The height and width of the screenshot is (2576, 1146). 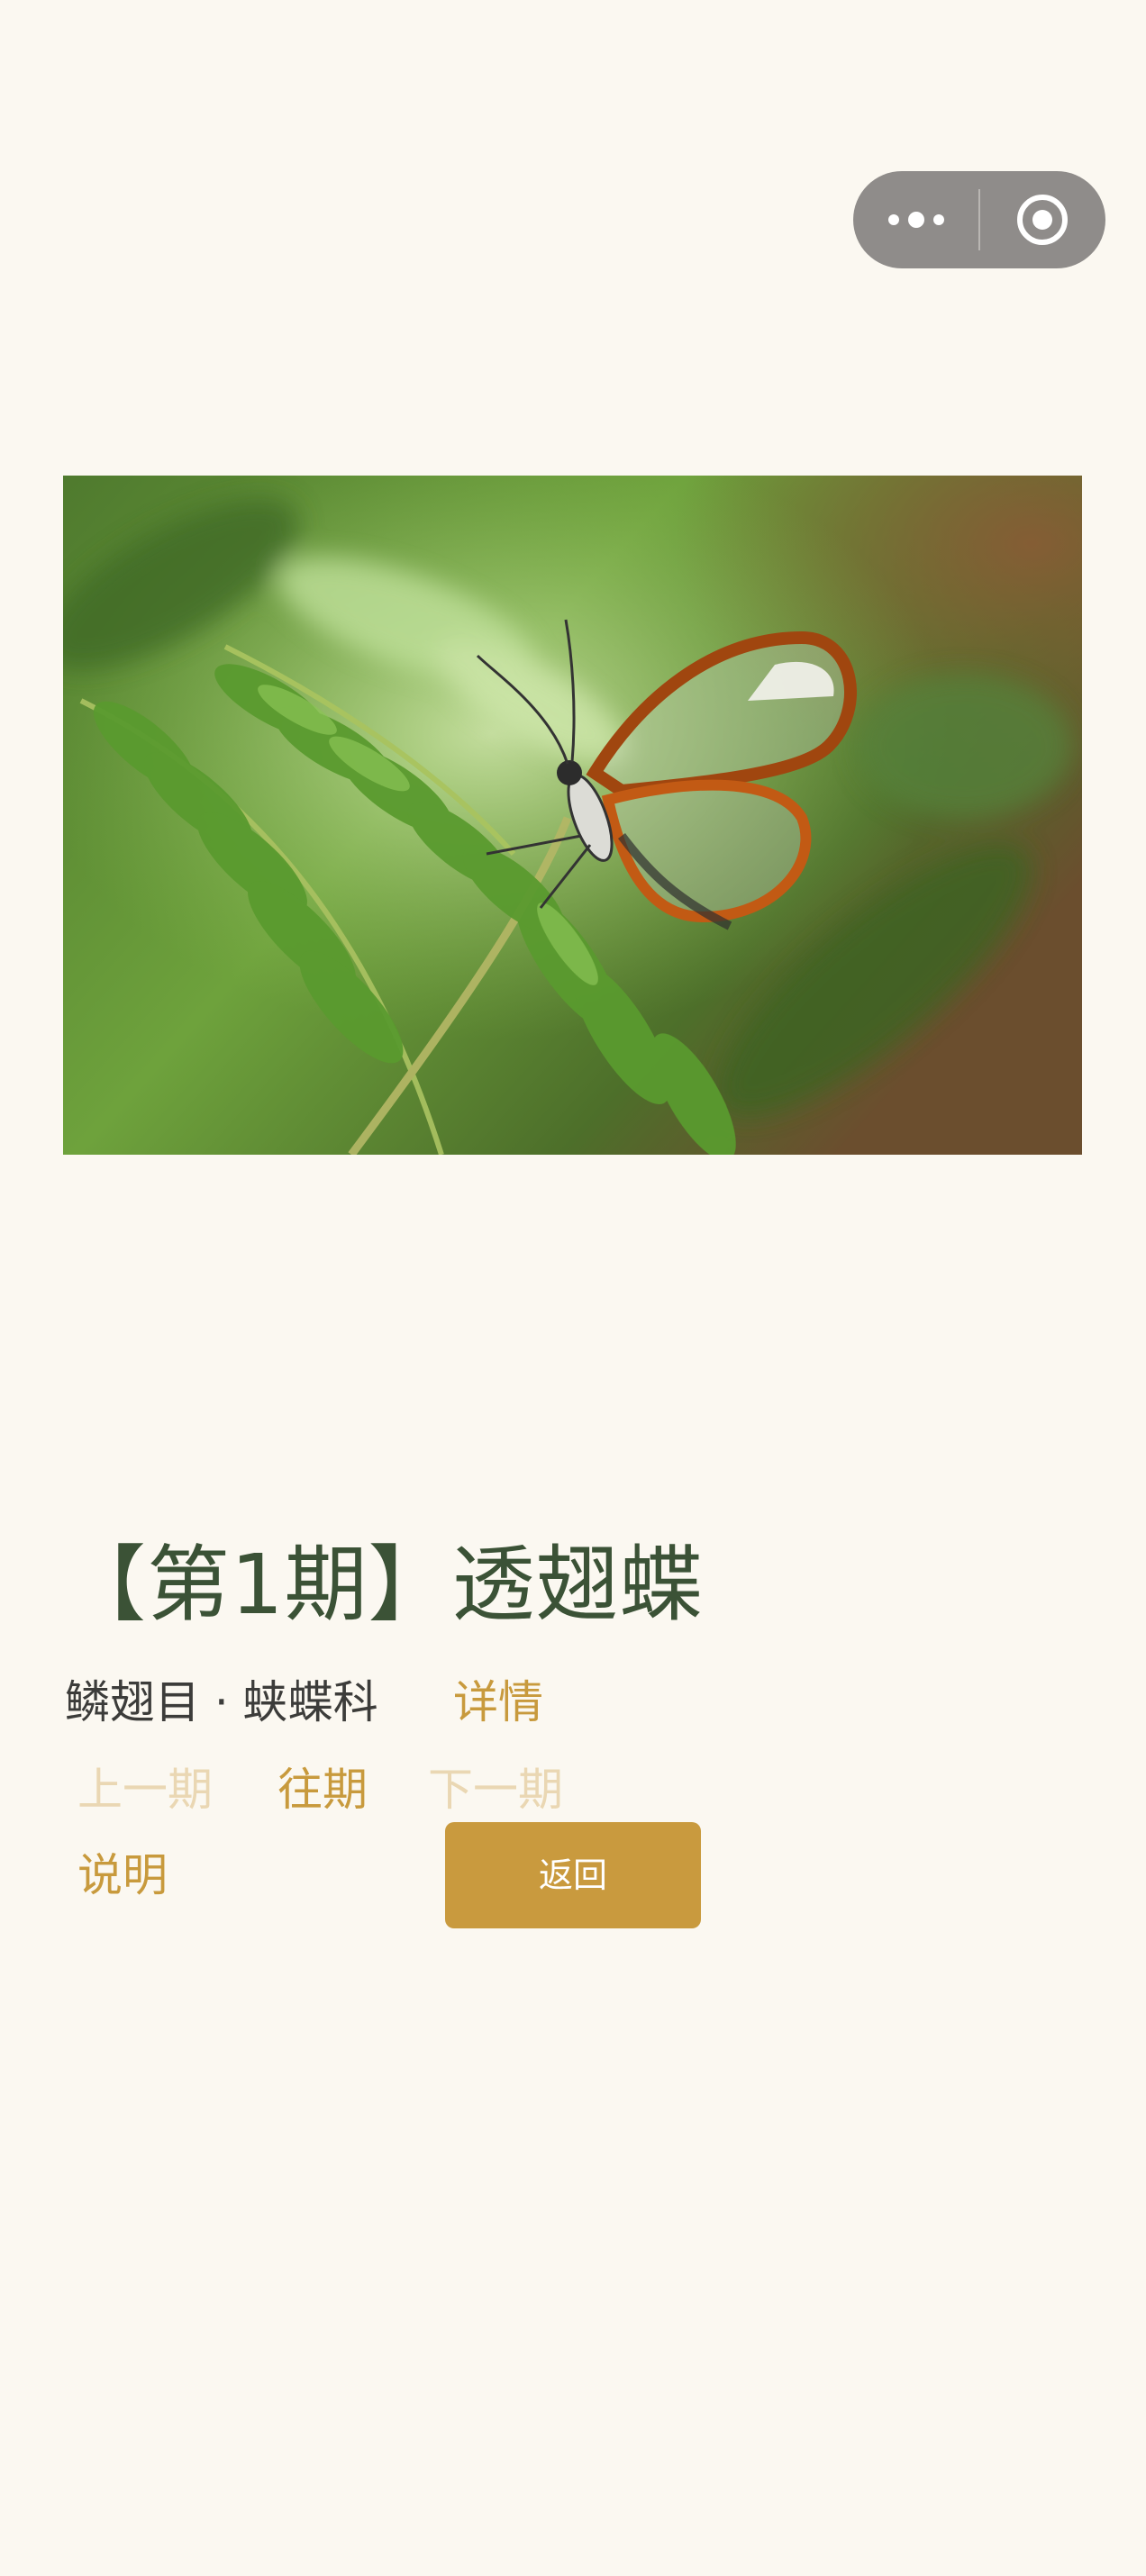 I want to click on next-issue-link: 下一期, so click(x=495, y=1789).